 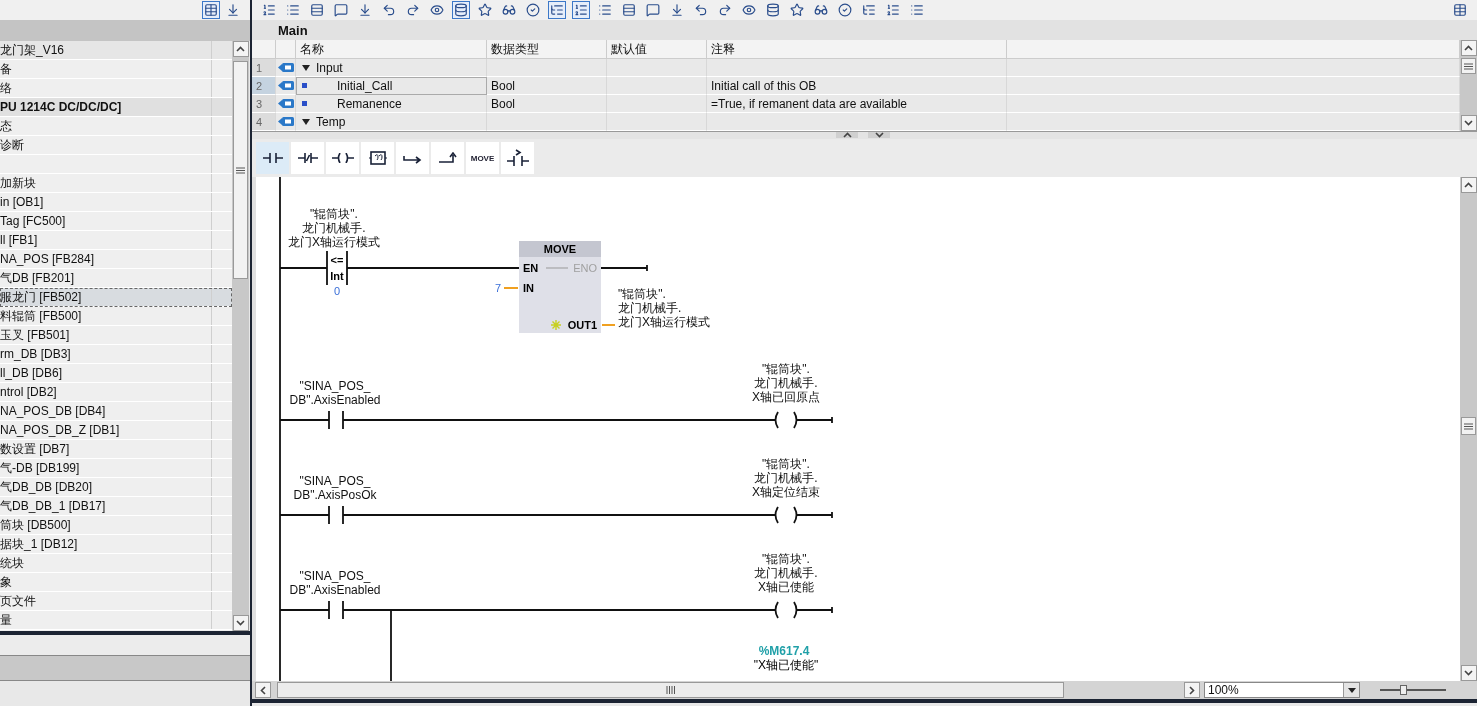 I want to click on operand-label: "SINA_POS_ DB".AxisEnabled, so click(x=335, y=583).